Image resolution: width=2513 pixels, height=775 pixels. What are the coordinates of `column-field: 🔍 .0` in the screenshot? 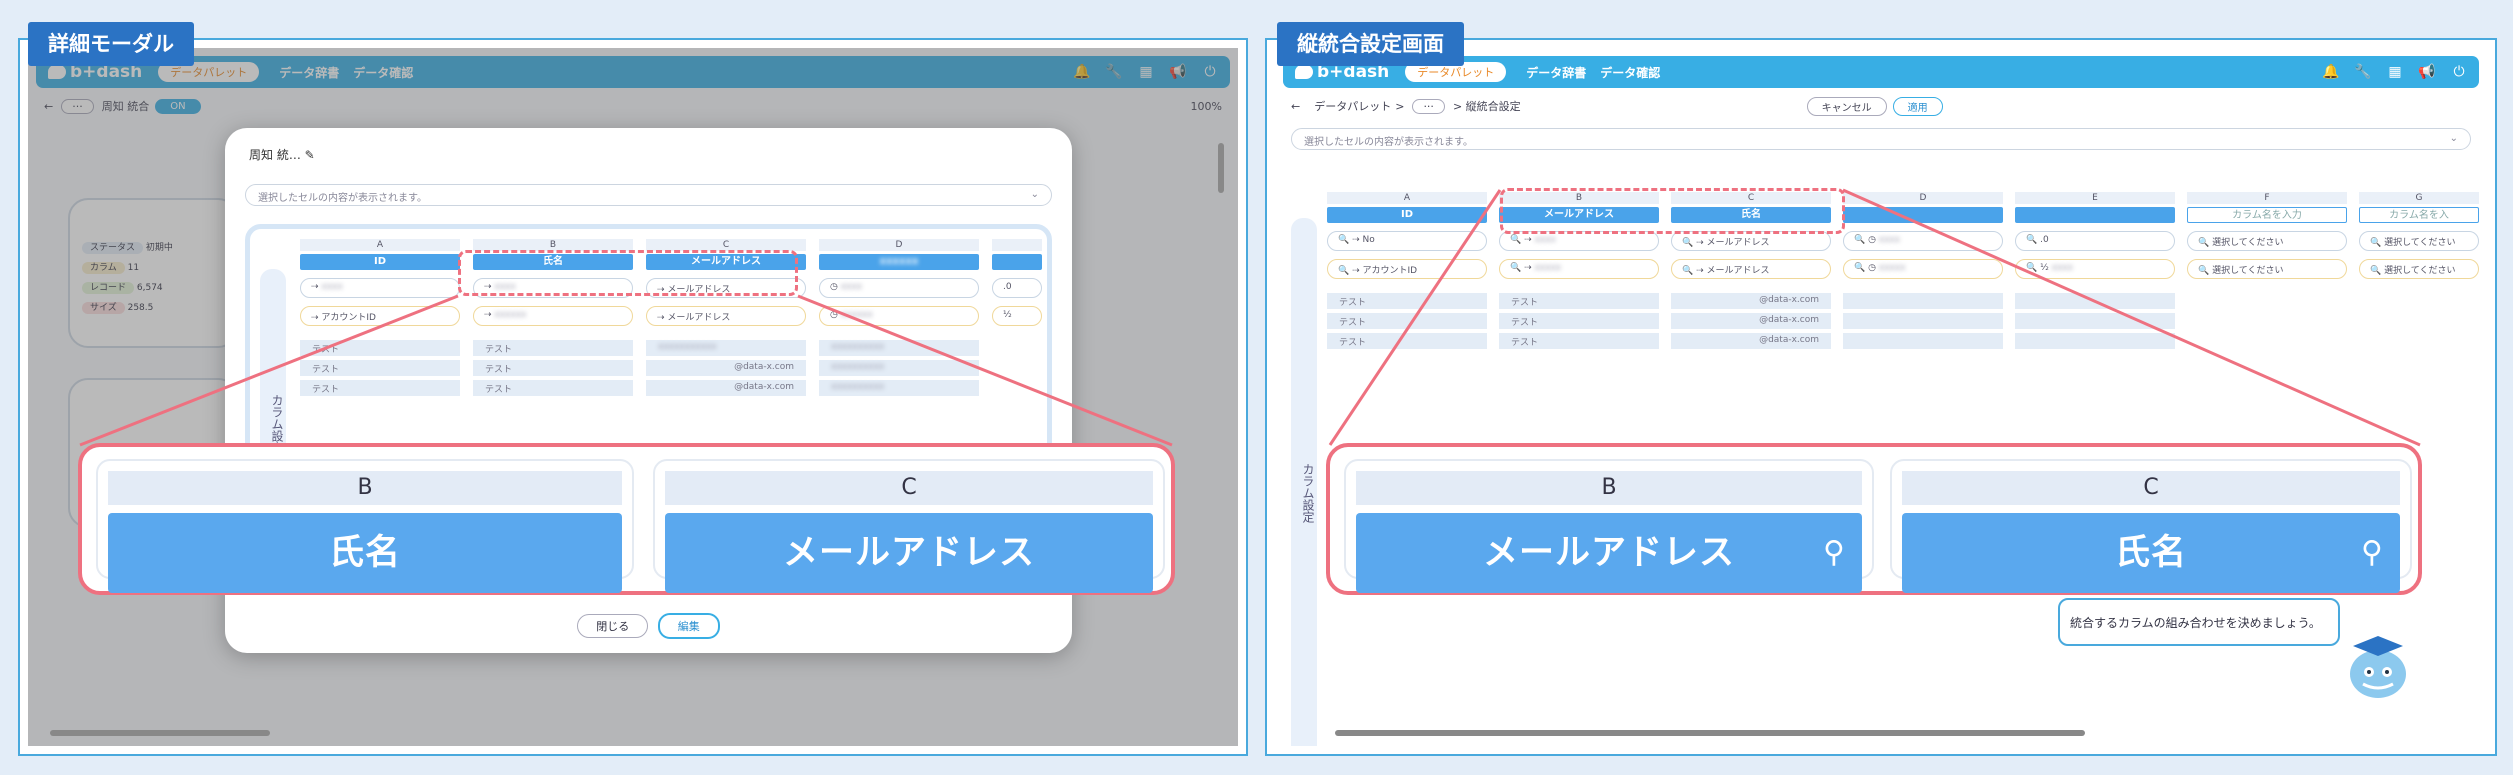 It's located at (2095, 241).